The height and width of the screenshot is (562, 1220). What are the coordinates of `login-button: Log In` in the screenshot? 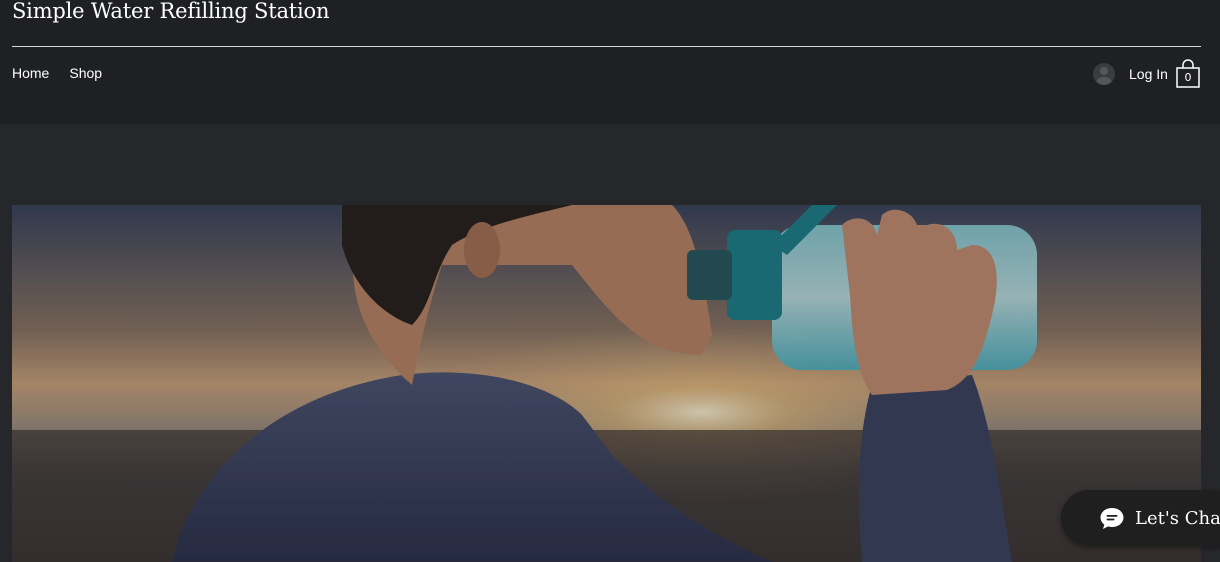 It's located at (1130, 74).